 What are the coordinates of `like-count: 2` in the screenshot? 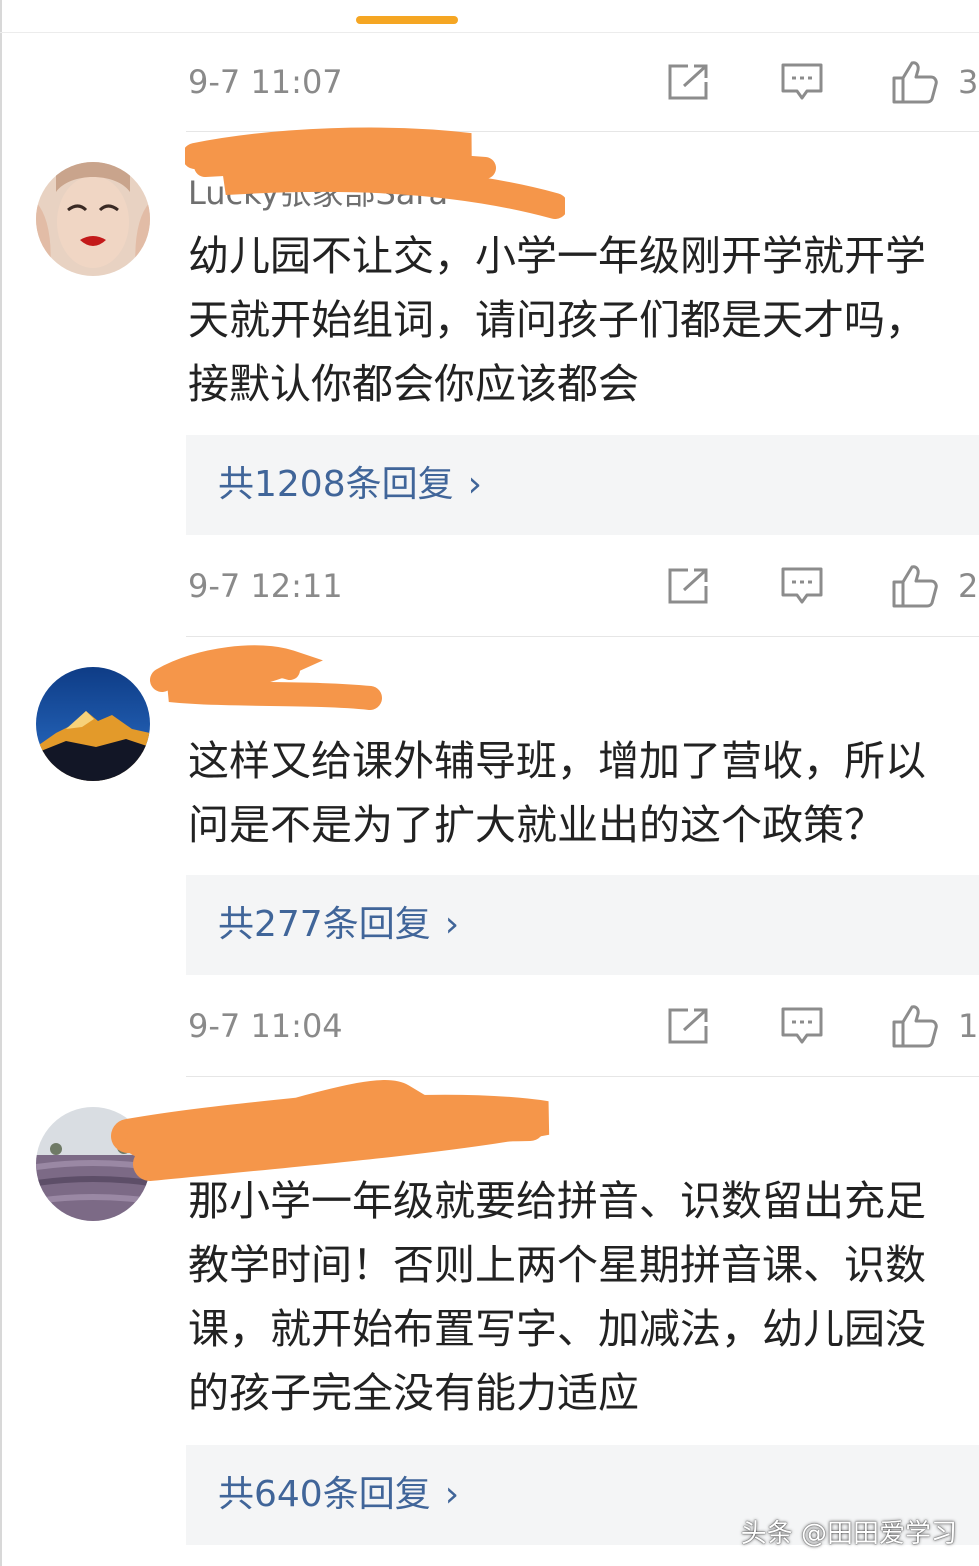 It's located at (968, 586).